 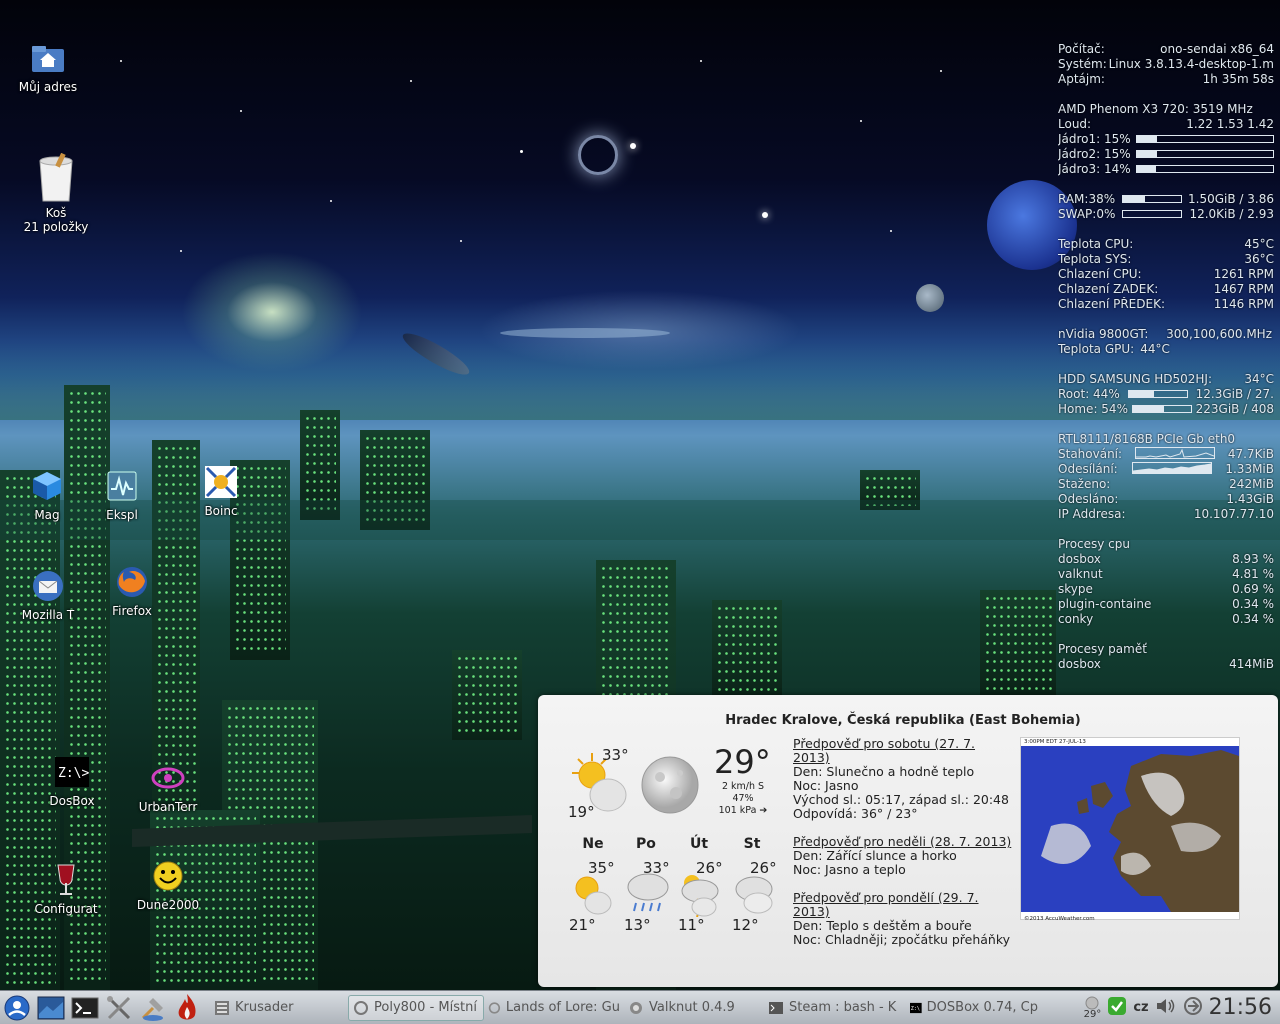 What do you see at coordinates (221, 490) in the screenshot?
I see `desktop-icon-boinc: Boinc` at bounding box center [221, 490].